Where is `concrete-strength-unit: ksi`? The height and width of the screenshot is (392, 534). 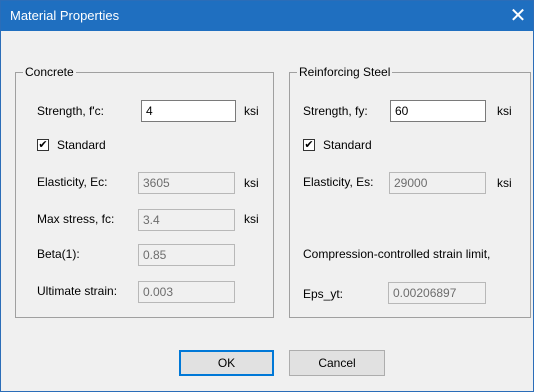
concrete-strength-unit: ksi is located at coordinates (251, 111).